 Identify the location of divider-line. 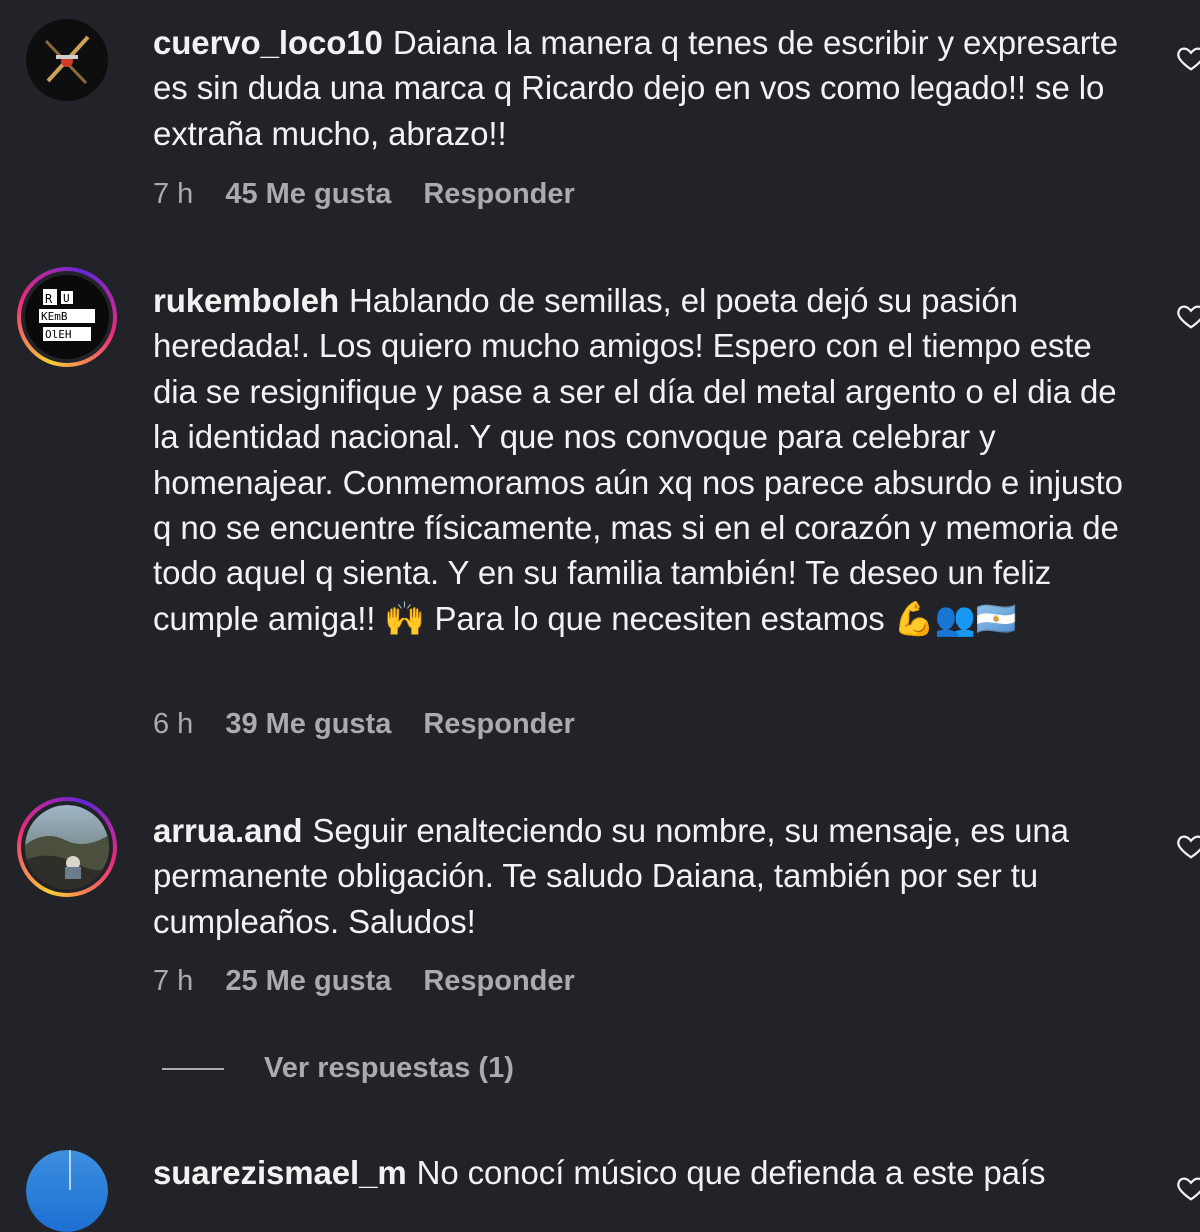
(193, 1068).